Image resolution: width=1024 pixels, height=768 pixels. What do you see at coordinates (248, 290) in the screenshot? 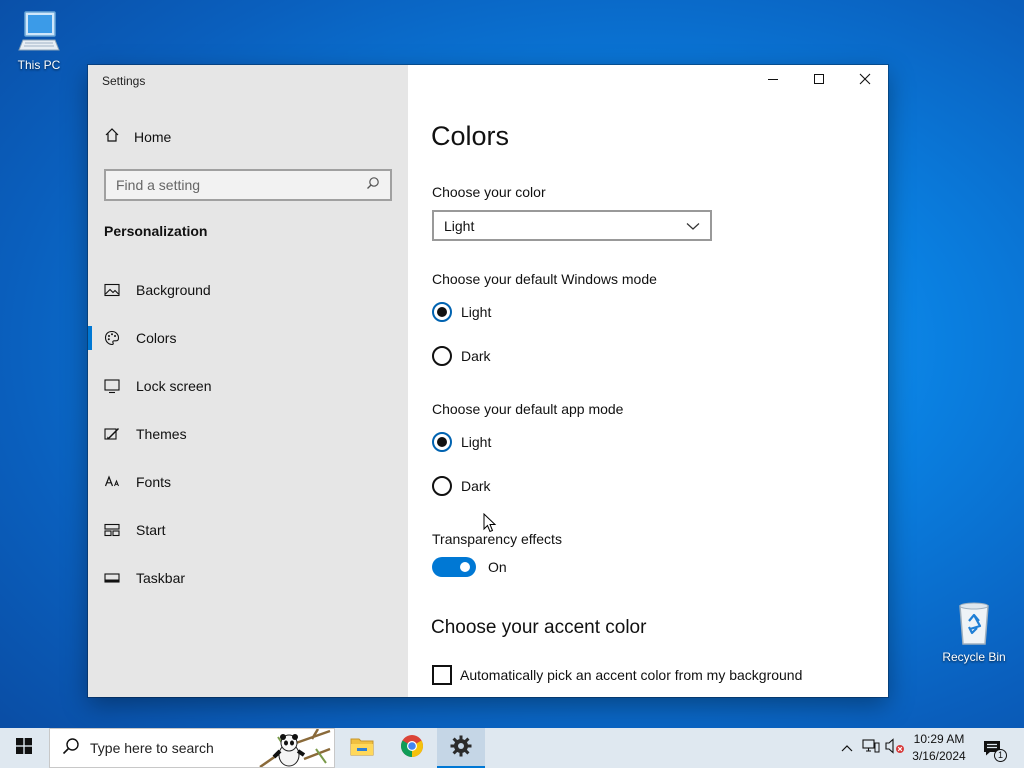
I see `sidebar-item-background: Background` at bounding box center [248, 290].